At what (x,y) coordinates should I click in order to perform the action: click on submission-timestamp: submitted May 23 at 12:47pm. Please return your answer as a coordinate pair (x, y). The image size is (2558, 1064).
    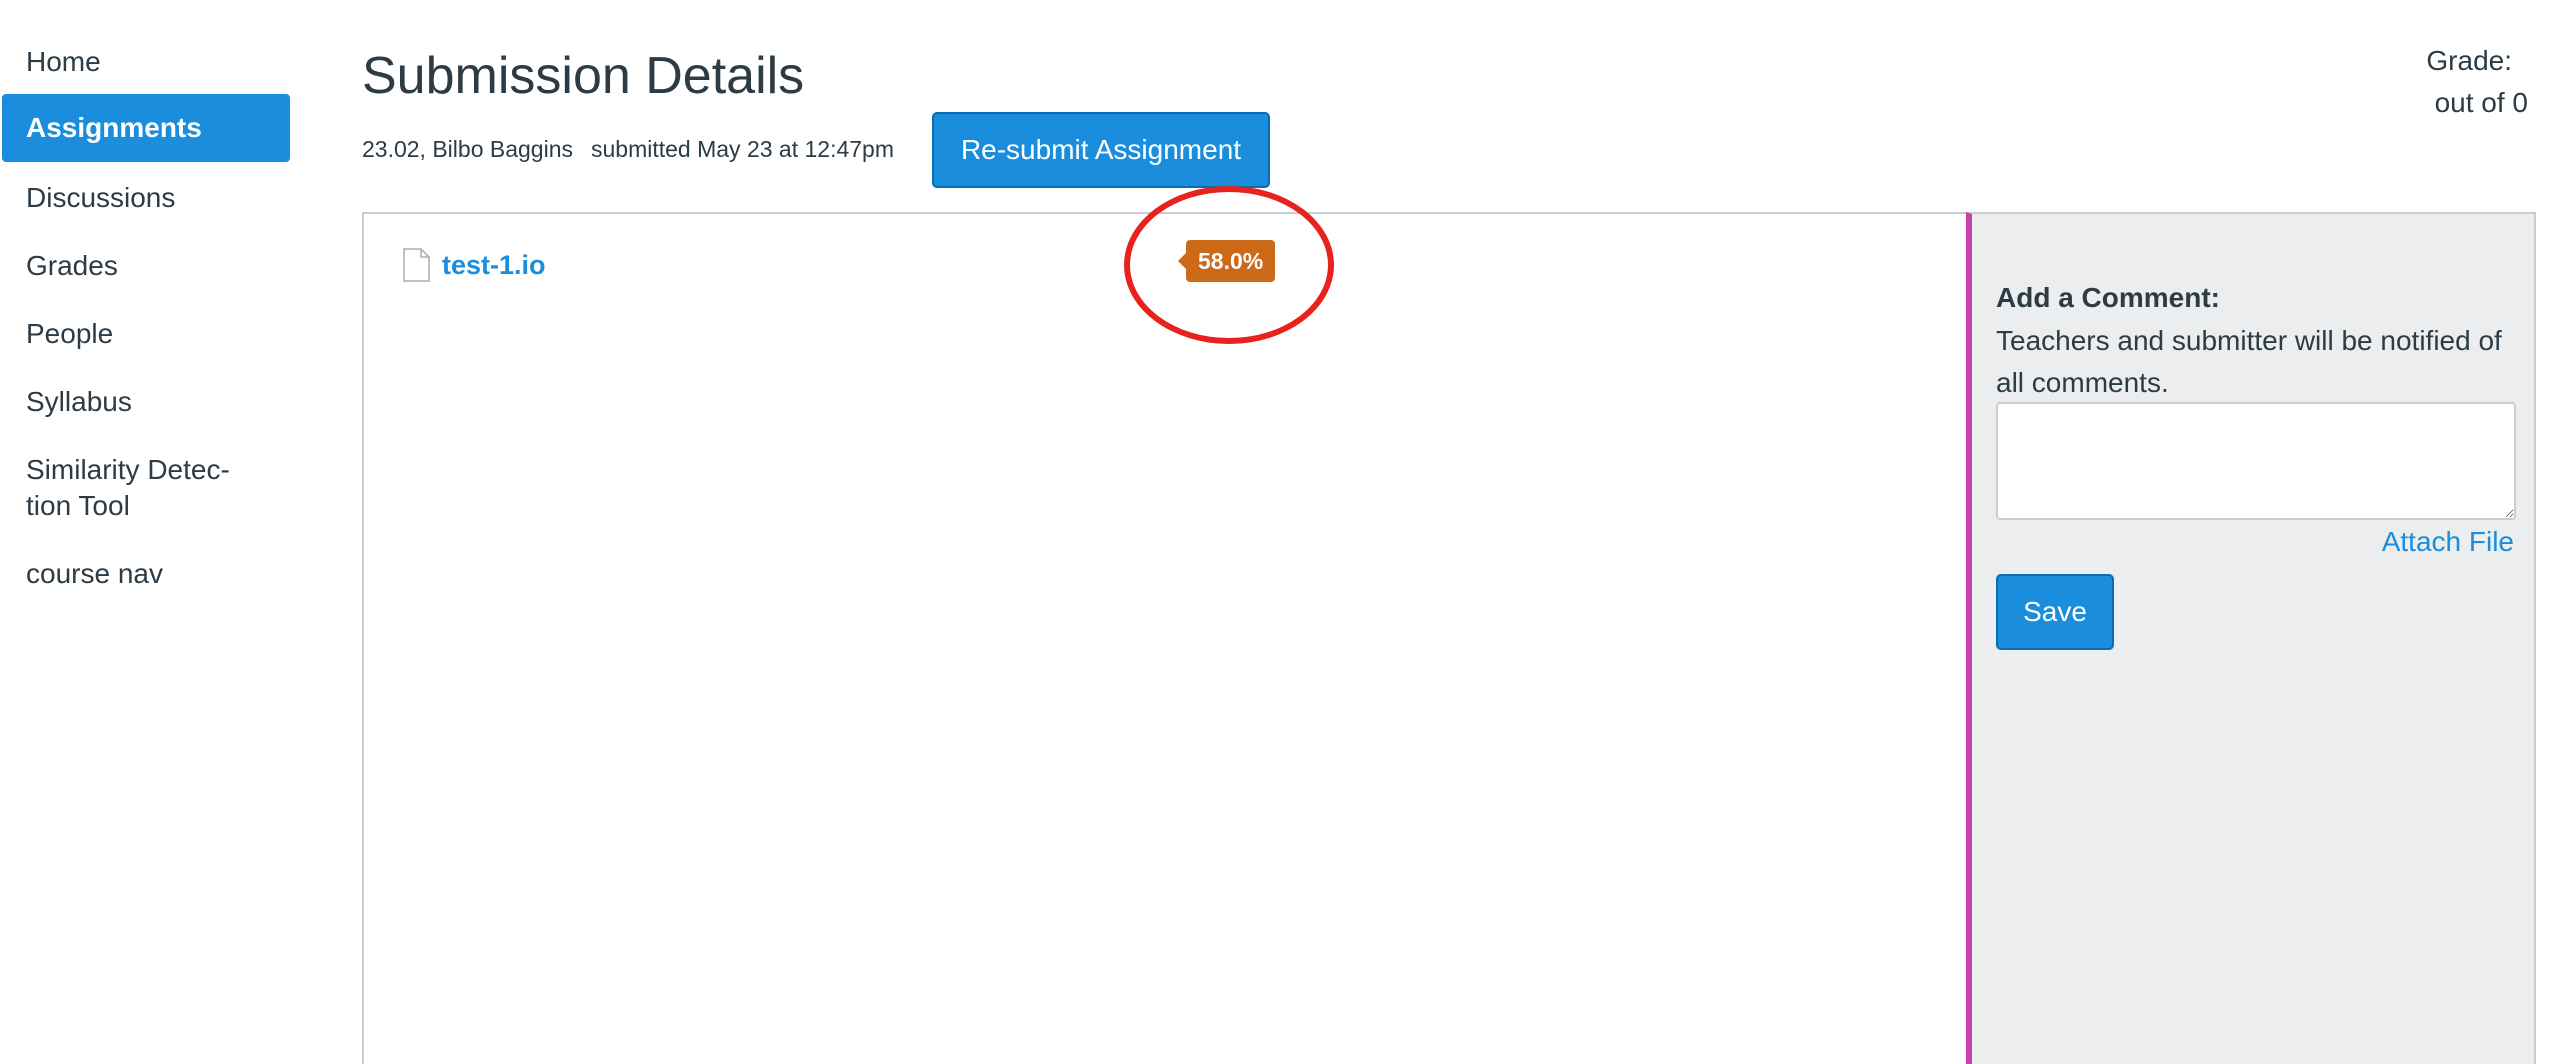
    Looking at the image, I should click on (742, 149).